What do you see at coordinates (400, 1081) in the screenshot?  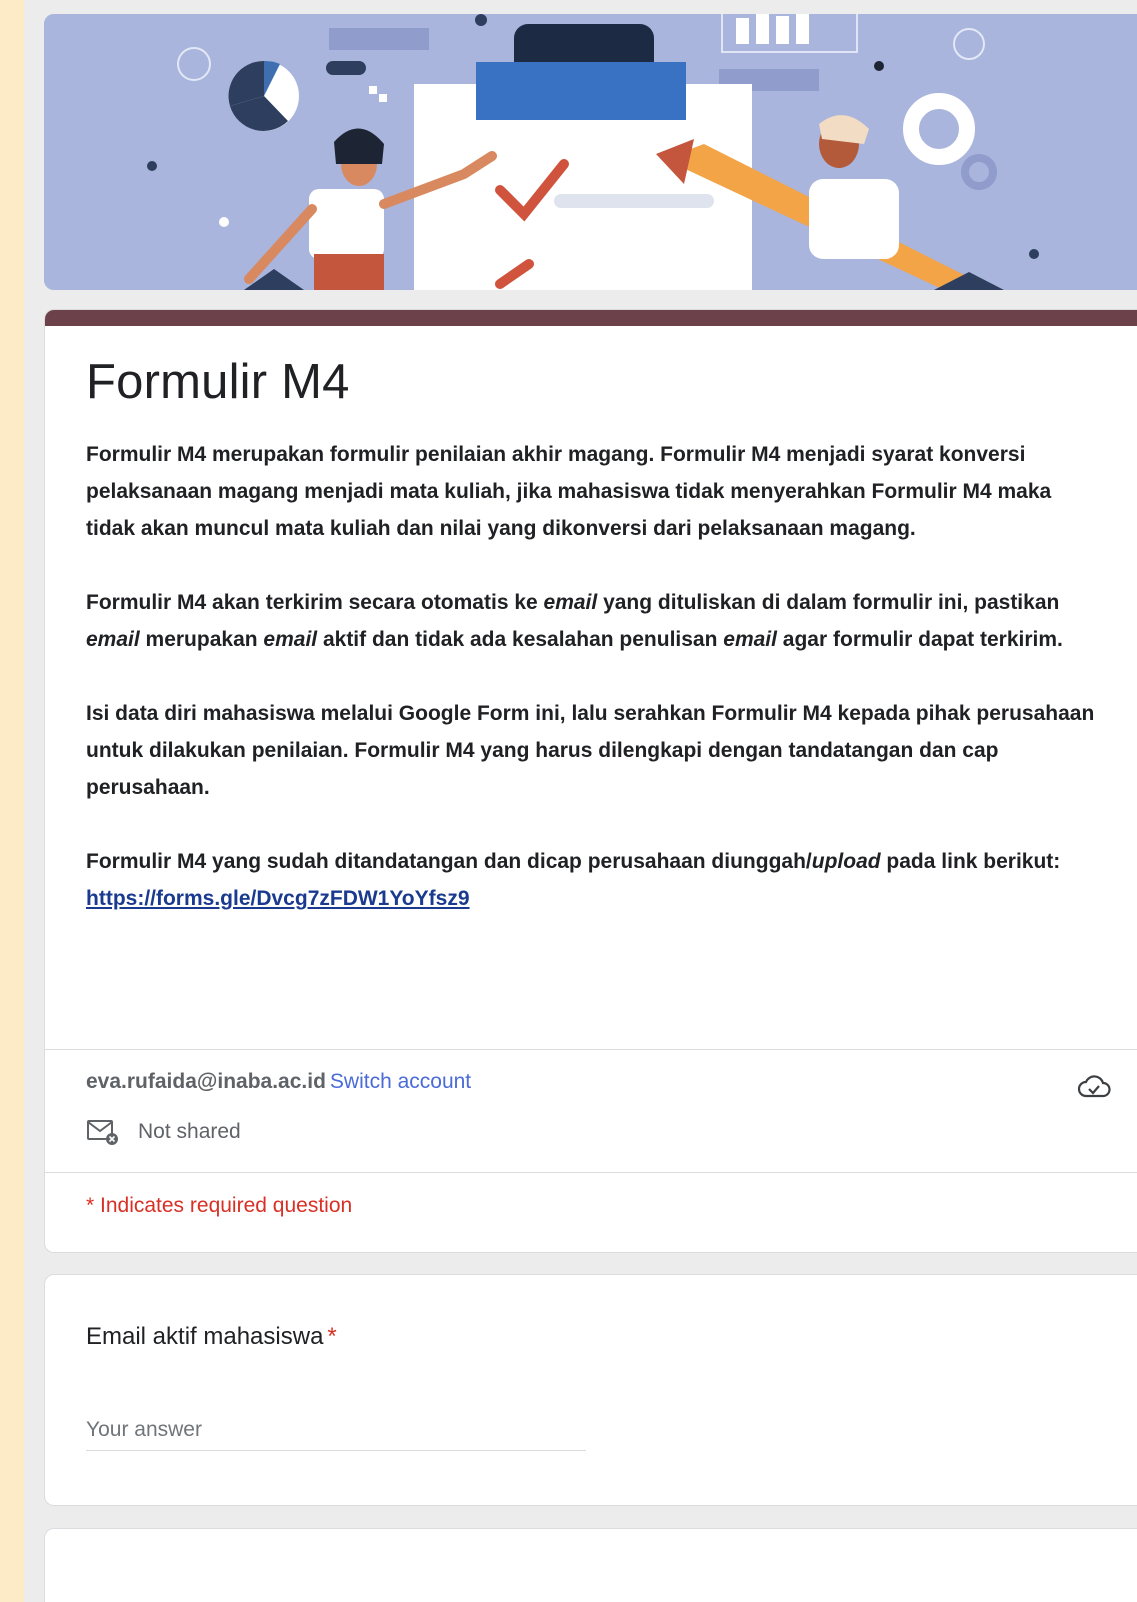 I see `switch-account-link: Switch account` at bounding box center [400, 1081].